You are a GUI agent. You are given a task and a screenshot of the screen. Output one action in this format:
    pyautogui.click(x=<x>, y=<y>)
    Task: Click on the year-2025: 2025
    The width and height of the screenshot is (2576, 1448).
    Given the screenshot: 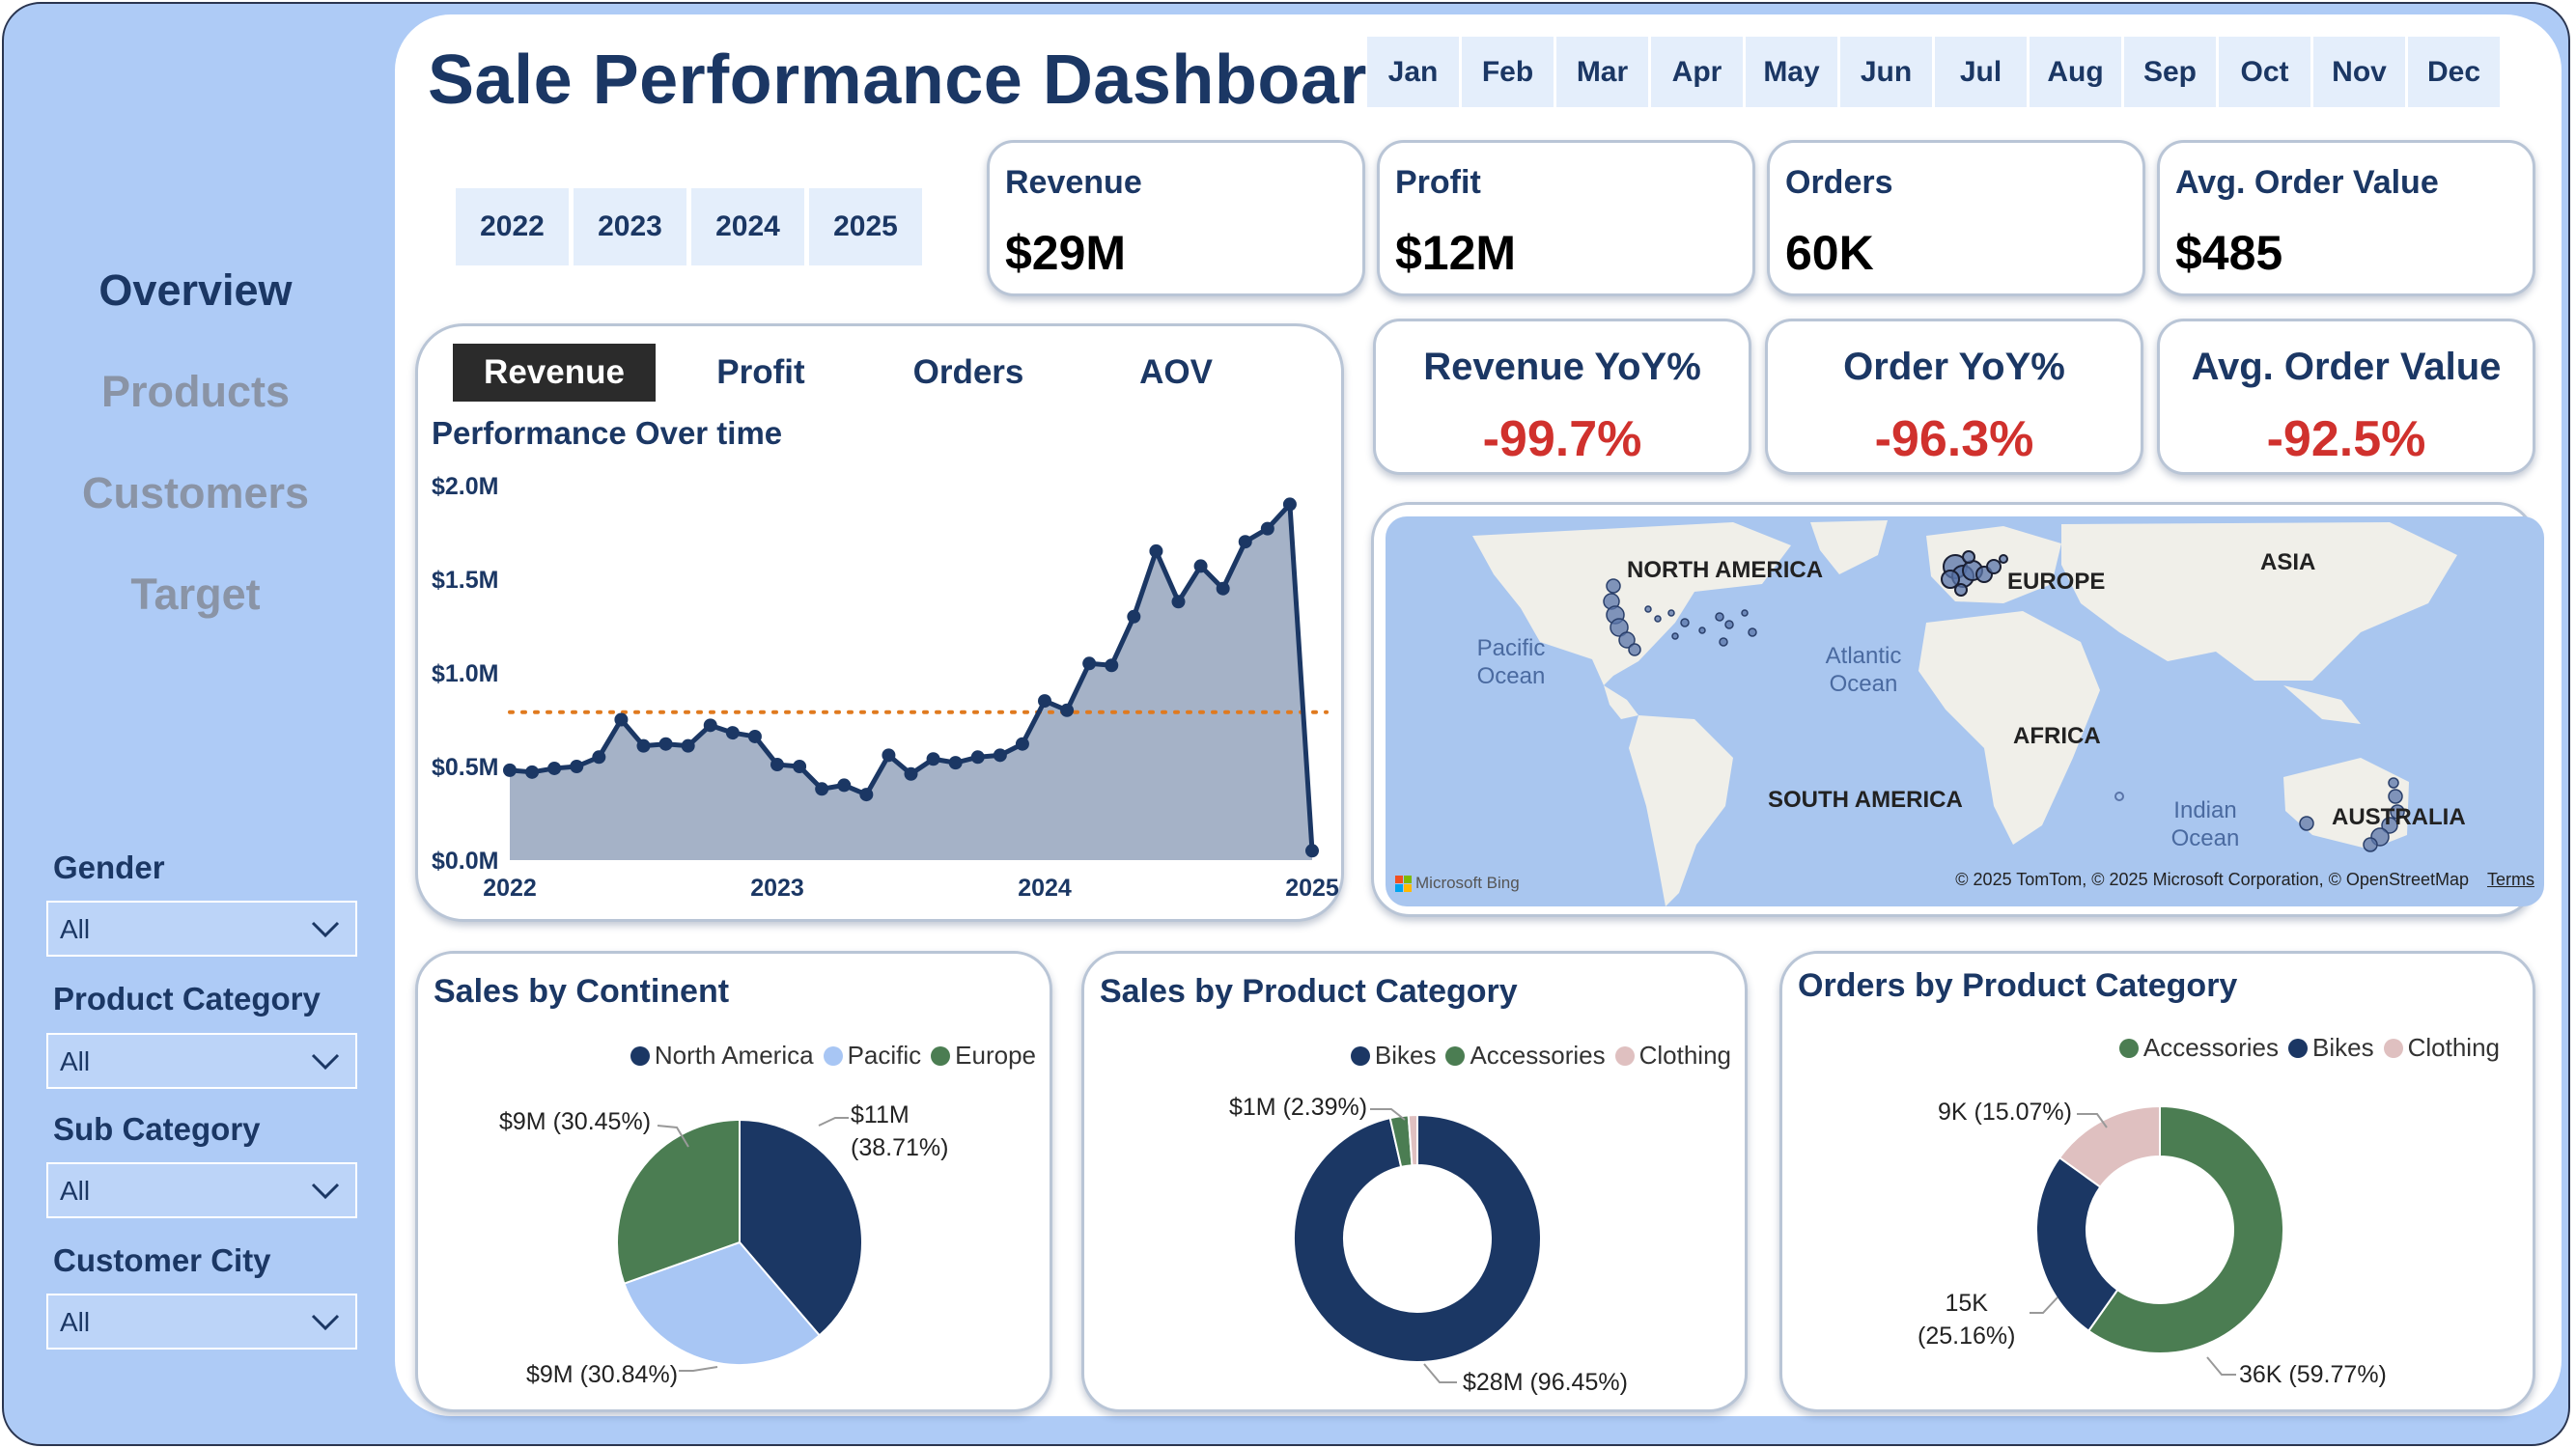 What is the action you would take?
    pyautogui.click(x=866, y=227)
    